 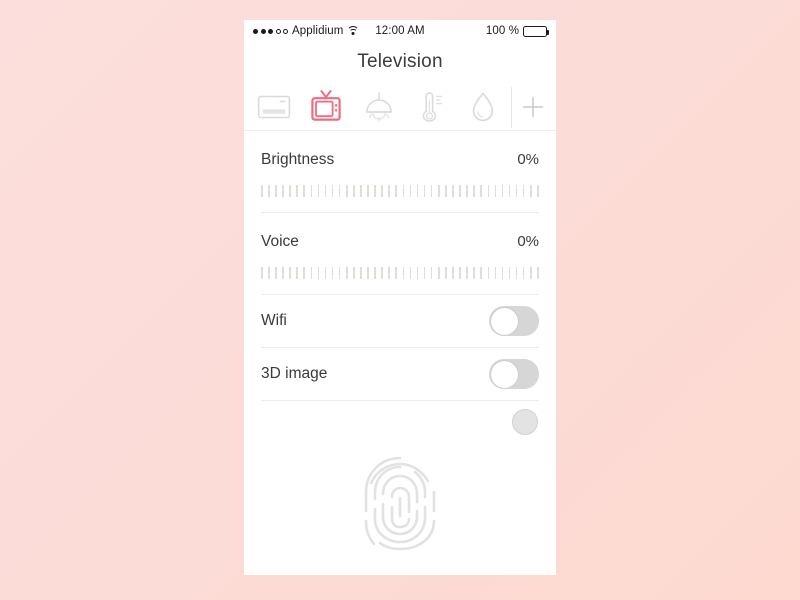 I want to click on setting-row-3d-image: 3D image, so click(x=400, y=374).